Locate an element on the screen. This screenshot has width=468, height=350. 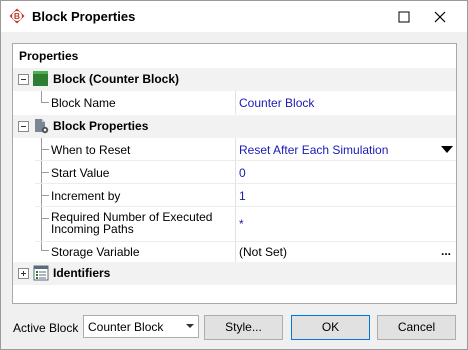
title-bar: B Block Properties is located at coordinates (234, 16).